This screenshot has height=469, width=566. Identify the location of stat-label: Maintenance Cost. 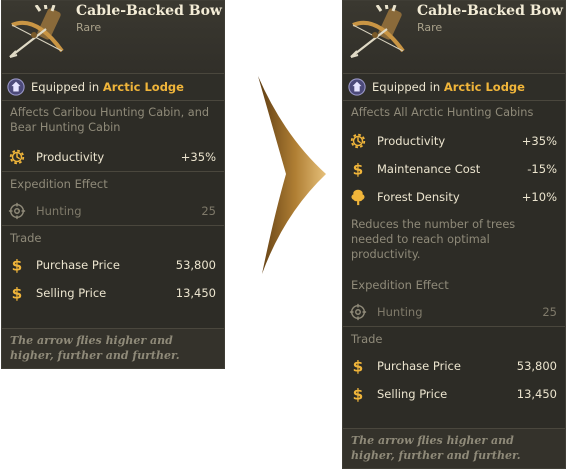
(429, 169).